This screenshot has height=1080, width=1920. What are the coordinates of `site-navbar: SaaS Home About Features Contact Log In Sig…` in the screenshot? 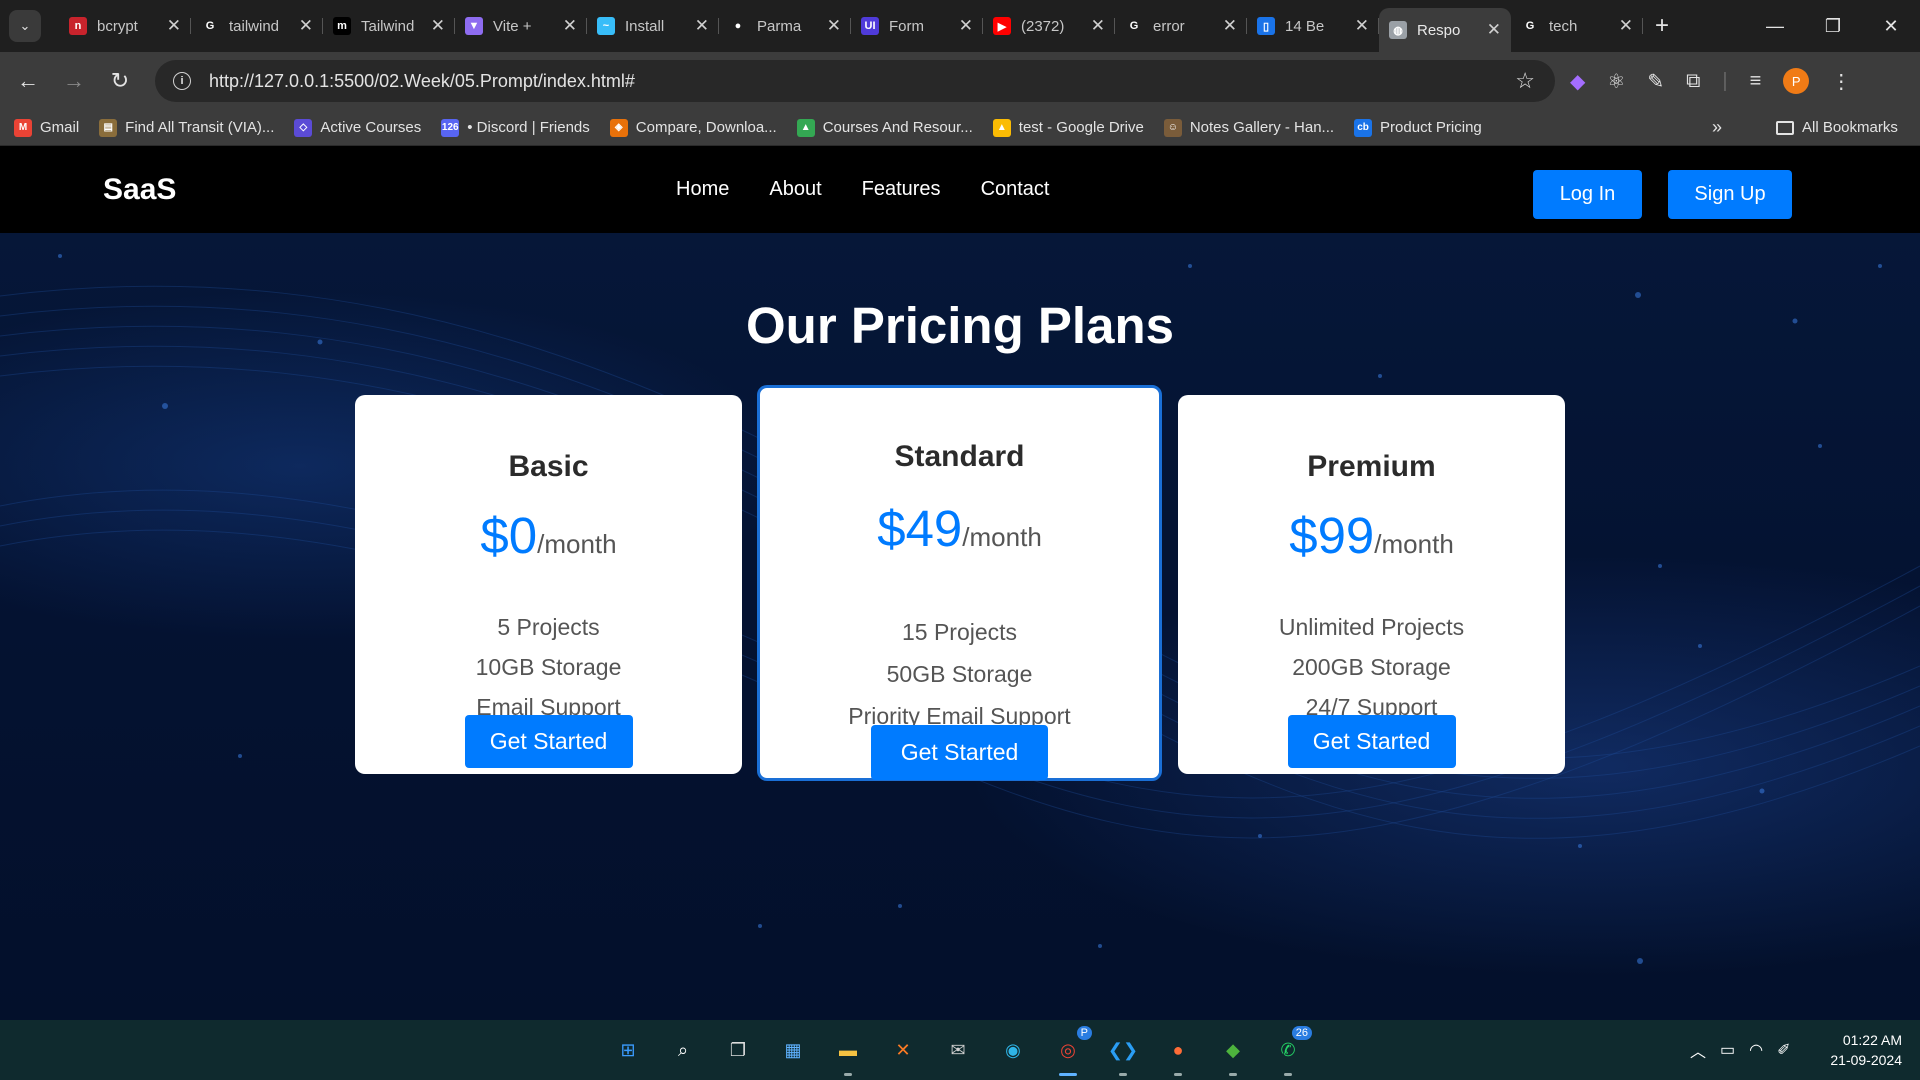 It's located at (960, 189).